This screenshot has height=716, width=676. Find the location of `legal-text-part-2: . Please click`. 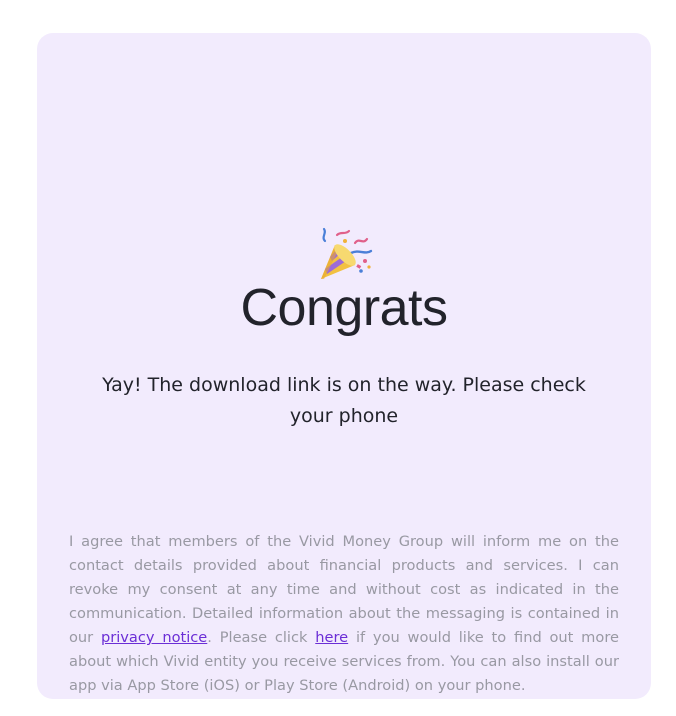

legal-text-part-2: . Please click is located at coordinates (261, 637).